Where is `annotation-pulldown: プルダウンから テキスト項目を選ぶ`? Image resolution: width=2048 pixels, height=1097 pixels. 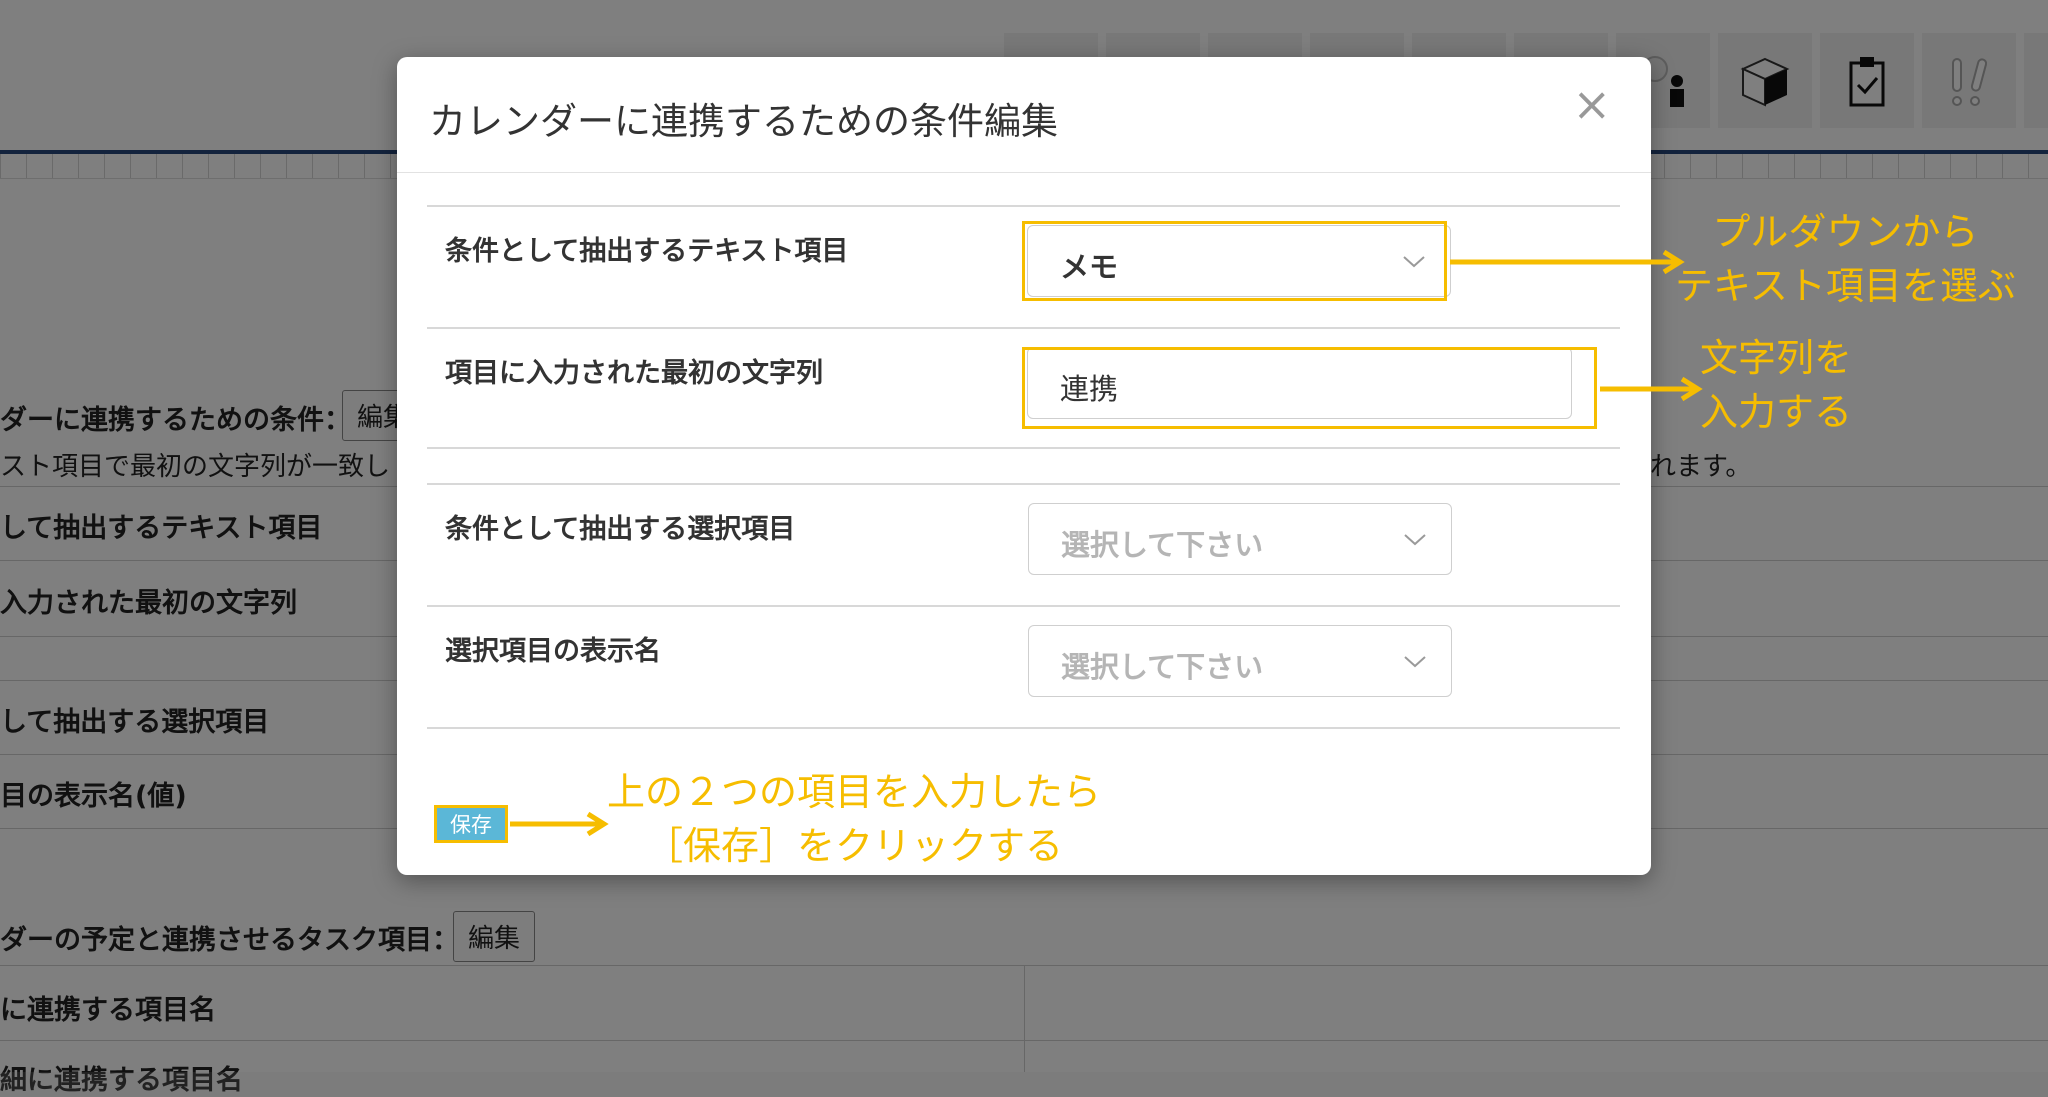
annotation-pulldown: プルダウンから テキスト項目を選ぶ is located at coordinates (1845, 260).